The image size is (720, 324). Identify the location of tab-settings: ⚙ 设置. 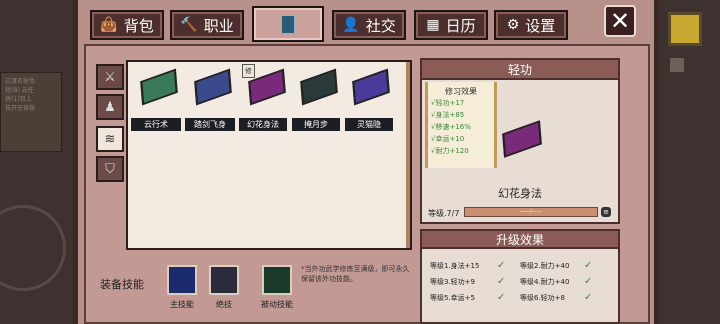
(531, 25).